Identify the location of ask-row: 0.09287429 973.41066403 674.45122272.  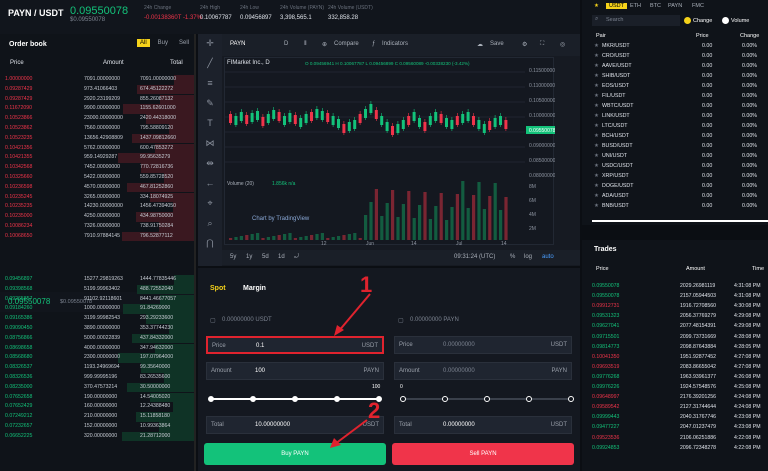
(97, 89).